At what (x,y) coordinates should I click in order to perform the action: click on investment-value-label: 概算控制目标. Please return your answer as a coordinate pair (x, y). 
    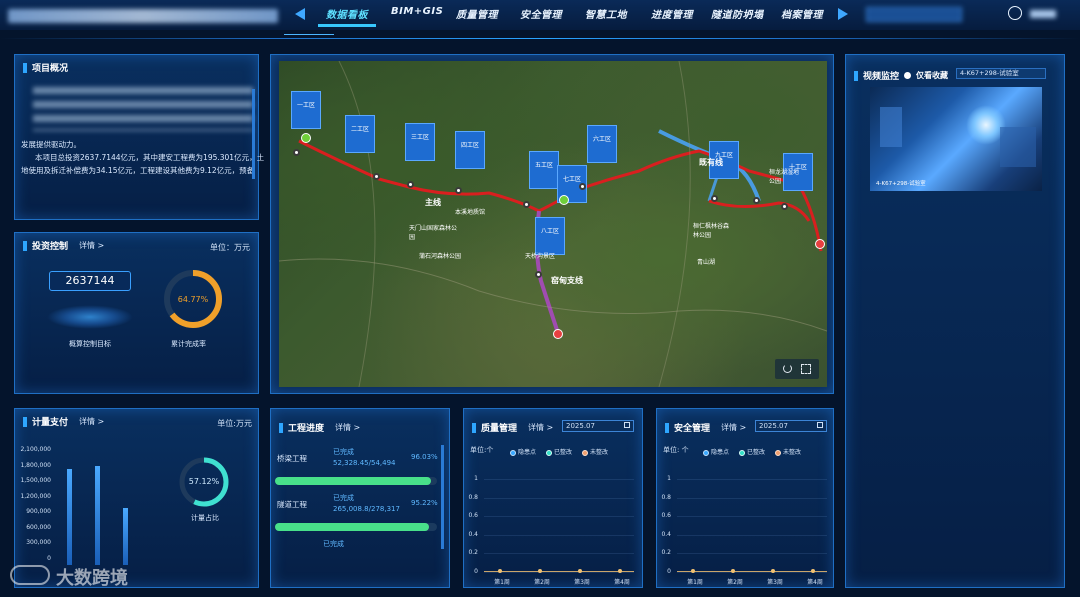
    Looking at the image, I should click on (90, 344).